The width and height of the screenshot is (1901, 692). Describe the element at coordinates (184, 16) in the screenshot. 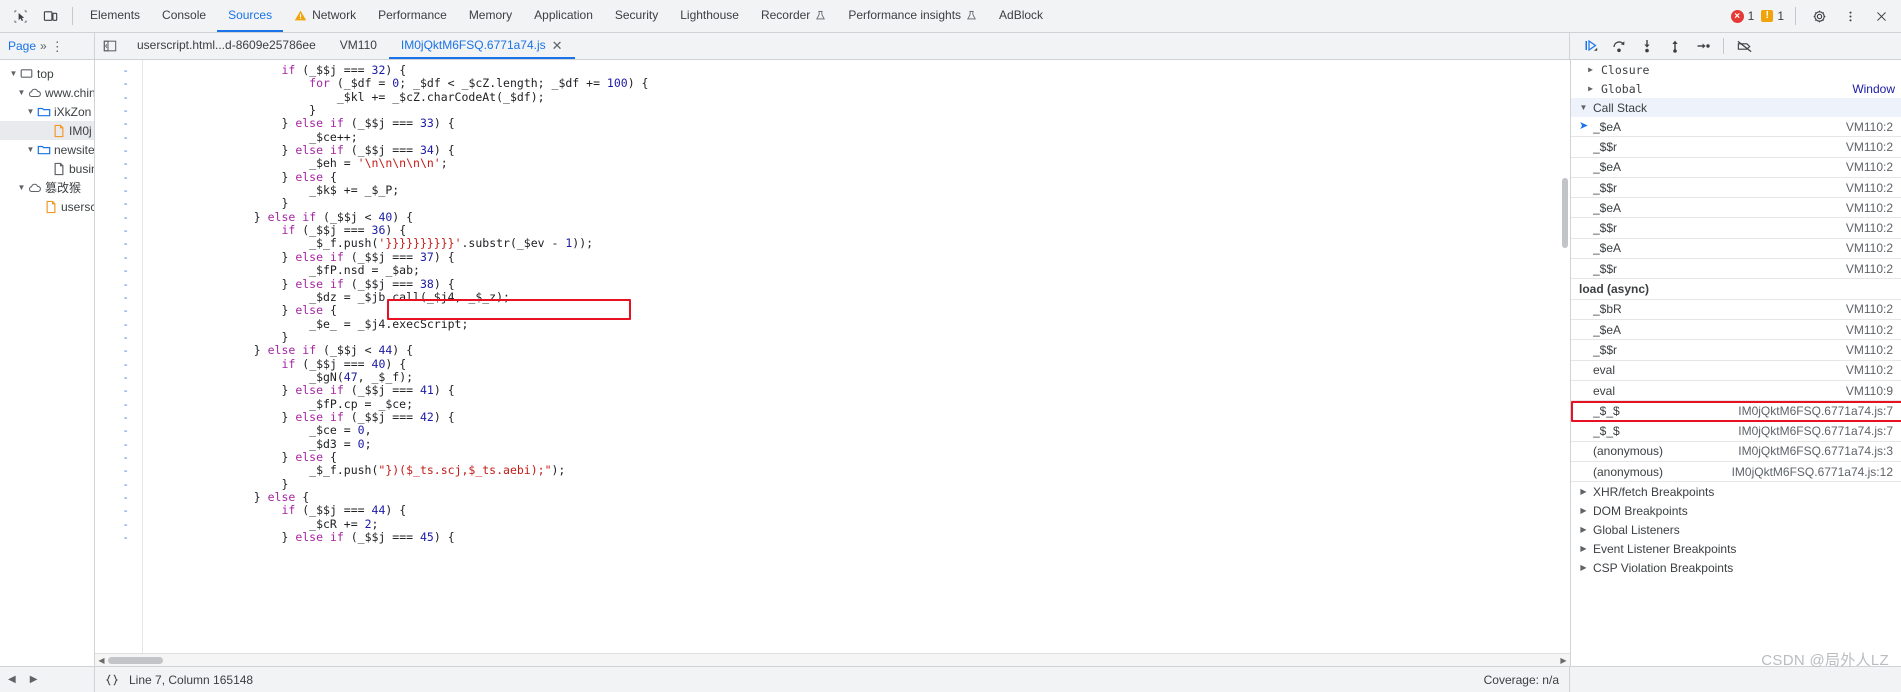

I see `tab-console: Console` at that location.